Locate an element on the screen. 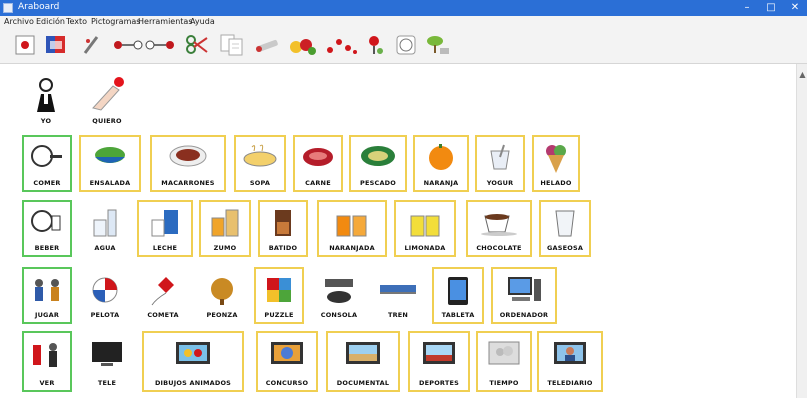 This screenshot has width=807, height=398. pictogram-card-zumo: ZUMO is located at coordinates (225, 228).